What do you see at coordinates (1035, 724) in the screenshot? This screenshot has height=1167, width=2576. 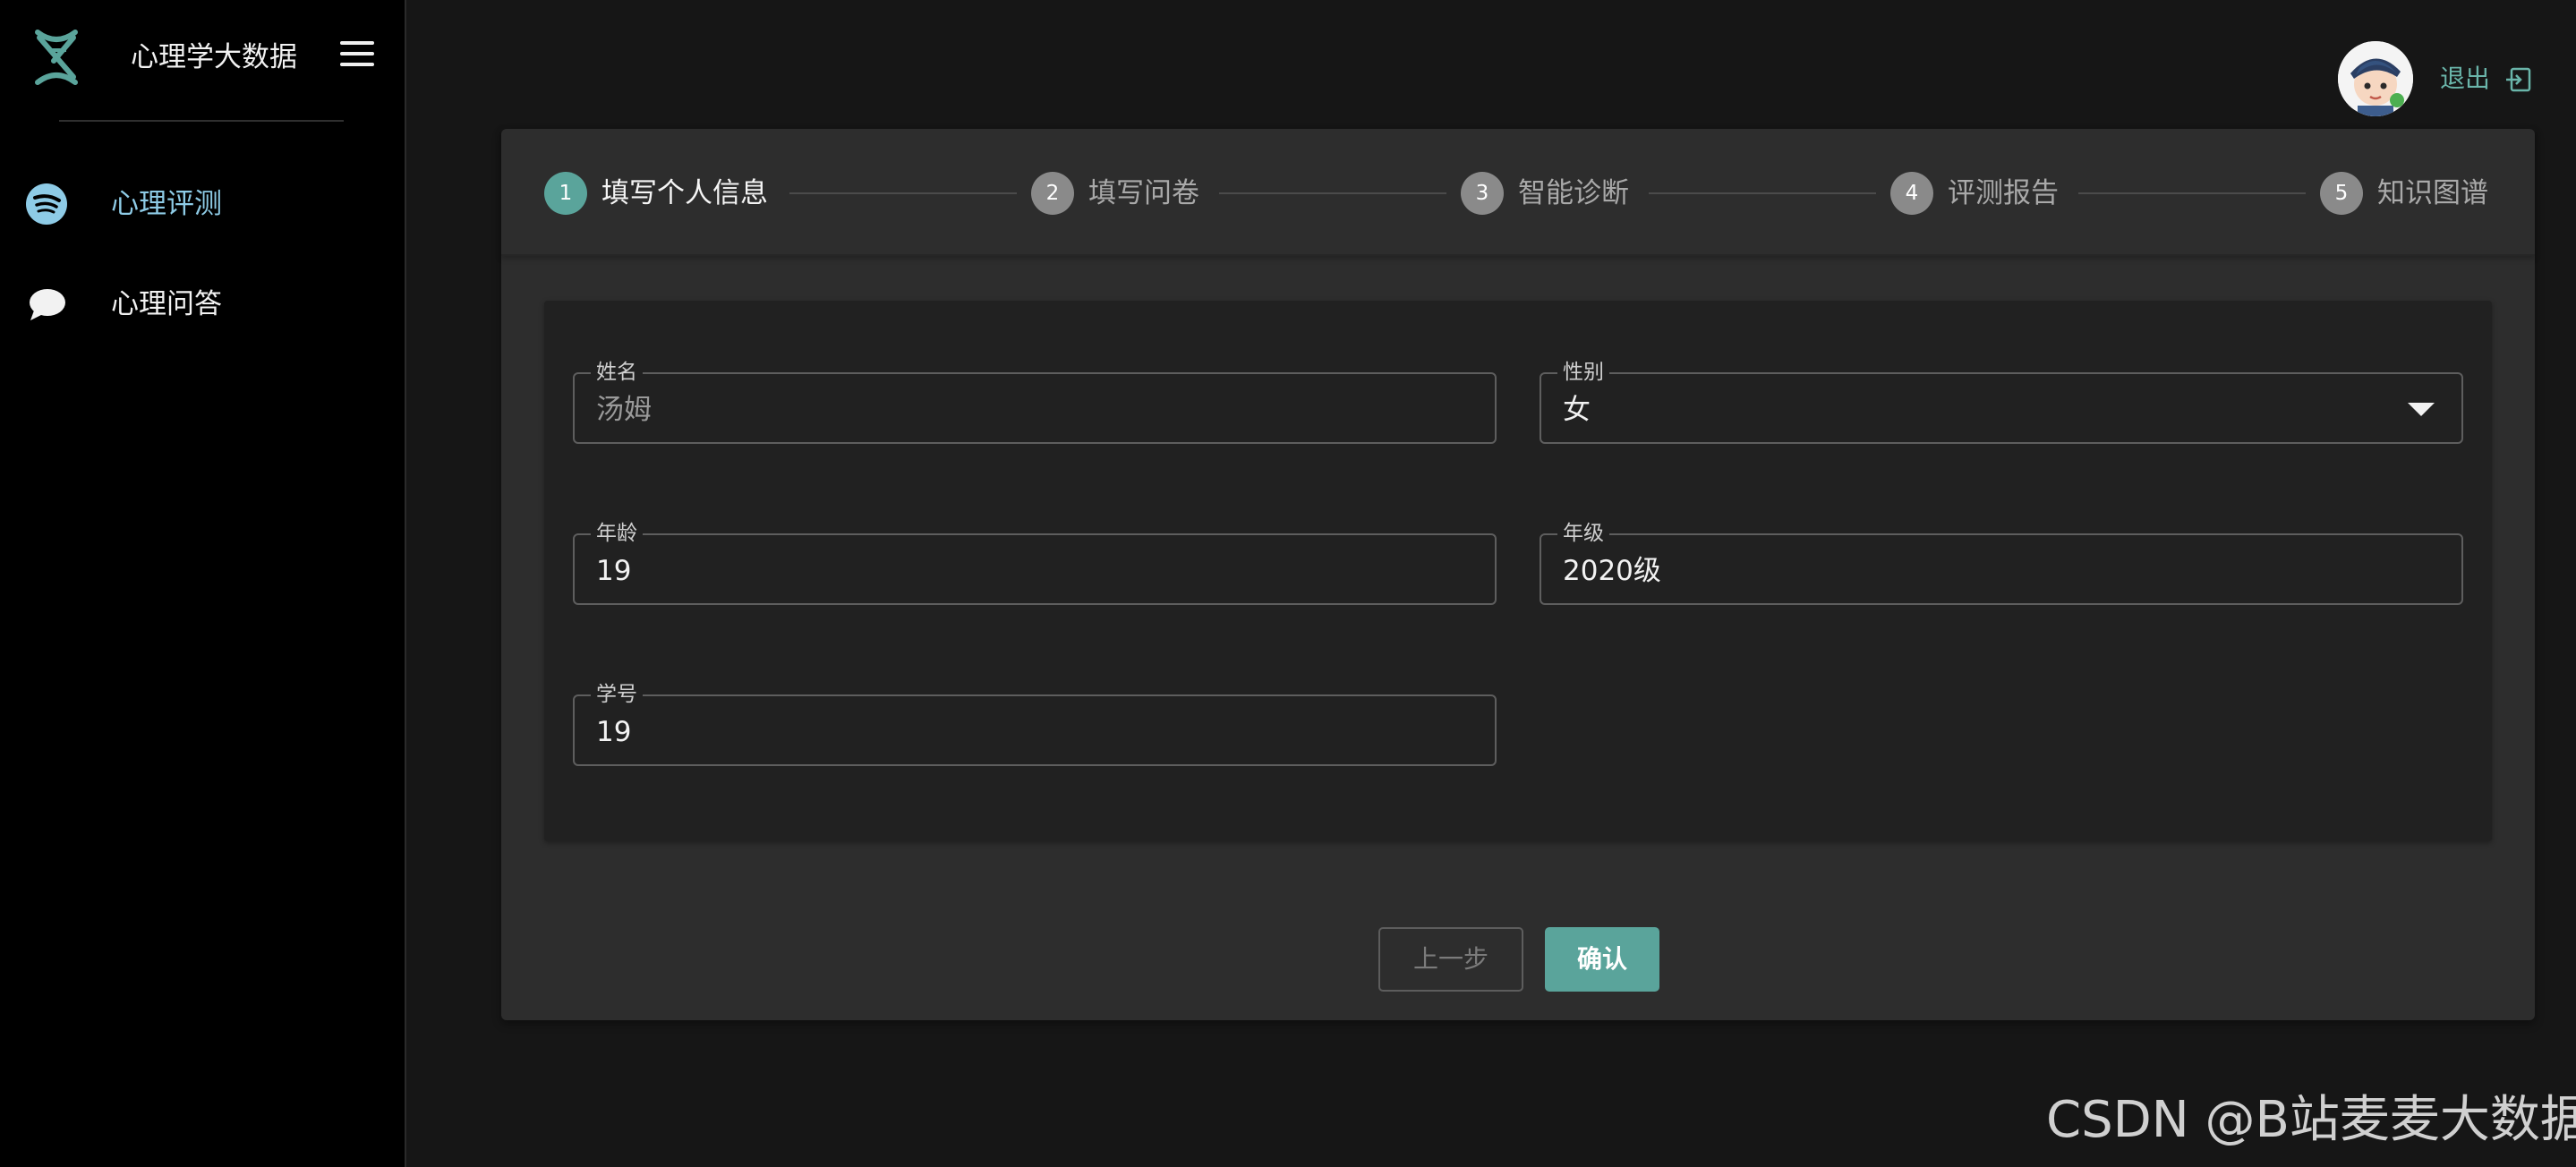 I see `student-id-field: 学号 19` at bounding box center [1035, 724].